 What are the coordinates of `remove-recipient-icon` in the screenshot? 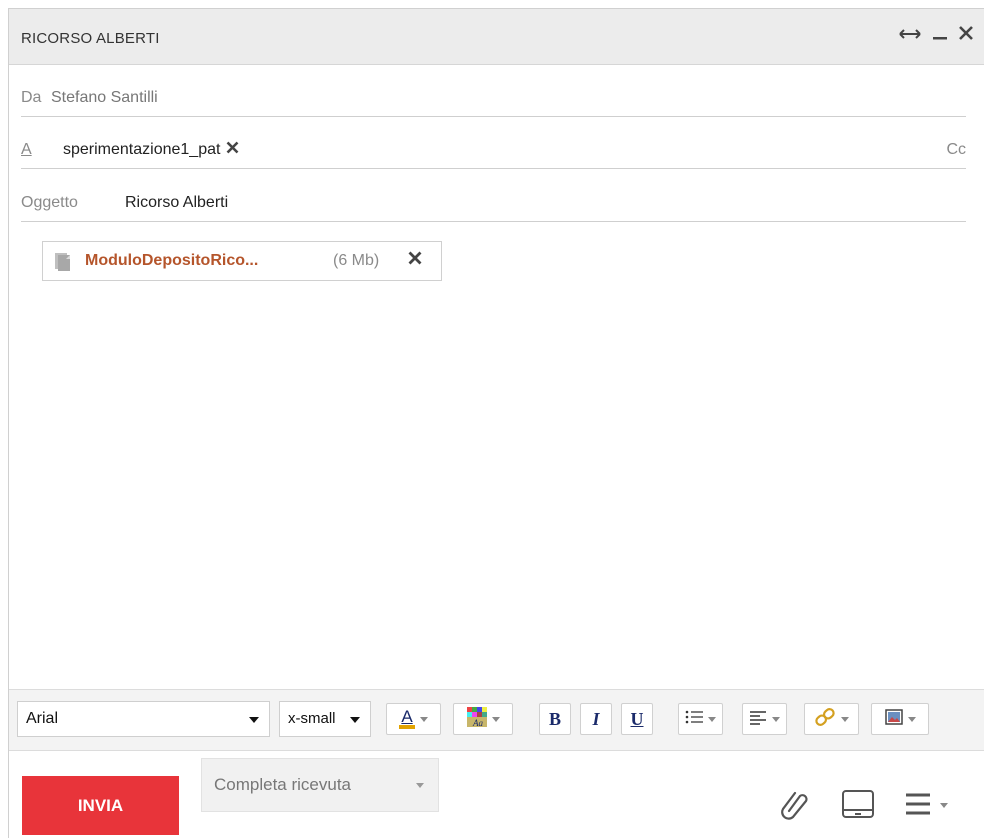 It's located at (232, 150).